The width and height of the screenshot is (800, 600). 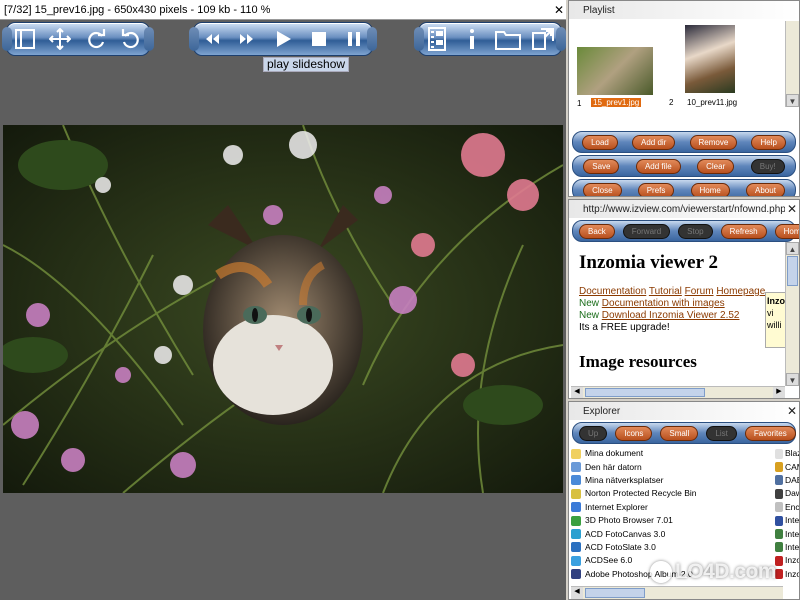 What do you see at coordinates (96, 39) in the screenshot?
I see `rotate-right-icon` at bounding box center [96, 39].